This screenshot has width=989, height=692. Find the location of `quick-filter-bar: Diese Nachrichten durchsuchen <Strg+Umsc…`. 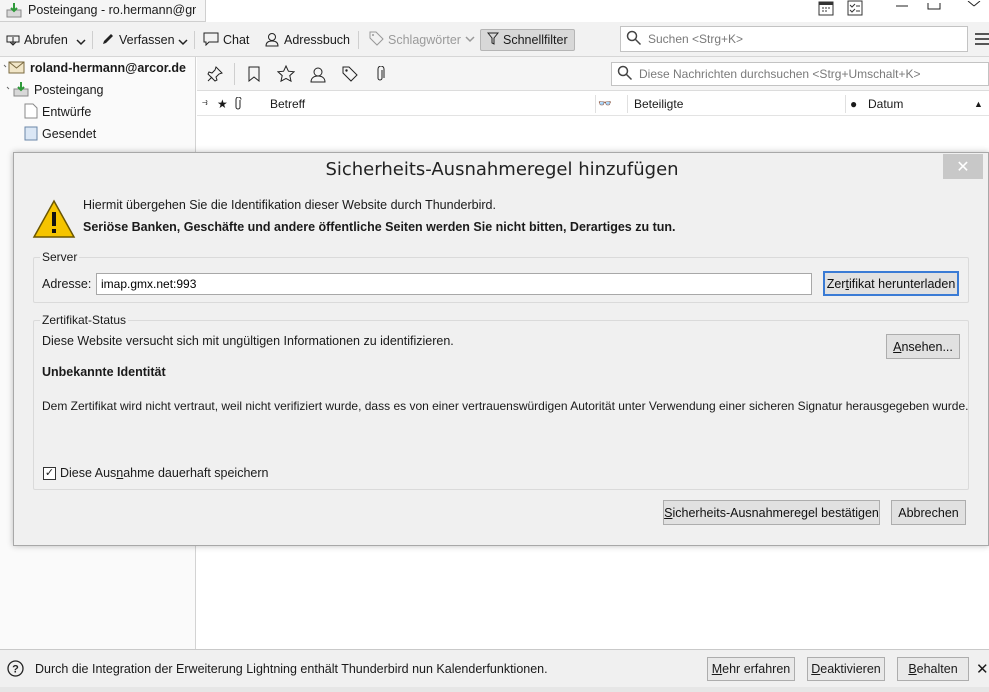

quick-filter-bar: Diese Nachrichten durchsuchen <Strg+Umsc… is located at coordinates (593, 74).